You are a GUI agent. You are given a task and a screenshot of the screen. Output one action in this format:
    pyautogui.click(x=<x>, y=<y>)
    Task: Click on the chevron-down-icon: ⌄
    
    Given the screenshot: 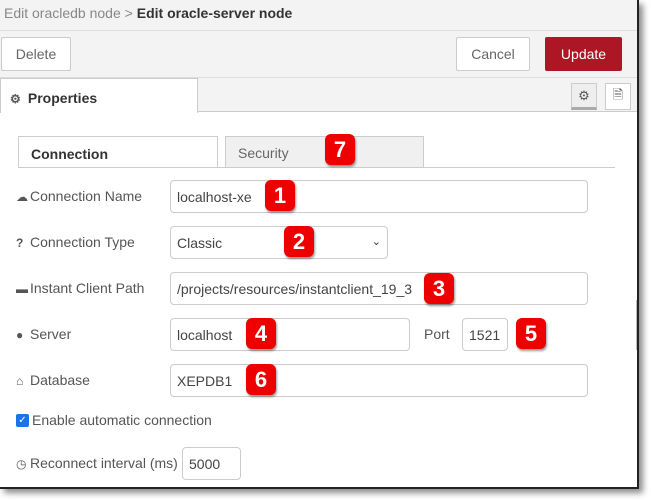 What is the action you would take?
    pyautogui.click(x=376, y=242)
    